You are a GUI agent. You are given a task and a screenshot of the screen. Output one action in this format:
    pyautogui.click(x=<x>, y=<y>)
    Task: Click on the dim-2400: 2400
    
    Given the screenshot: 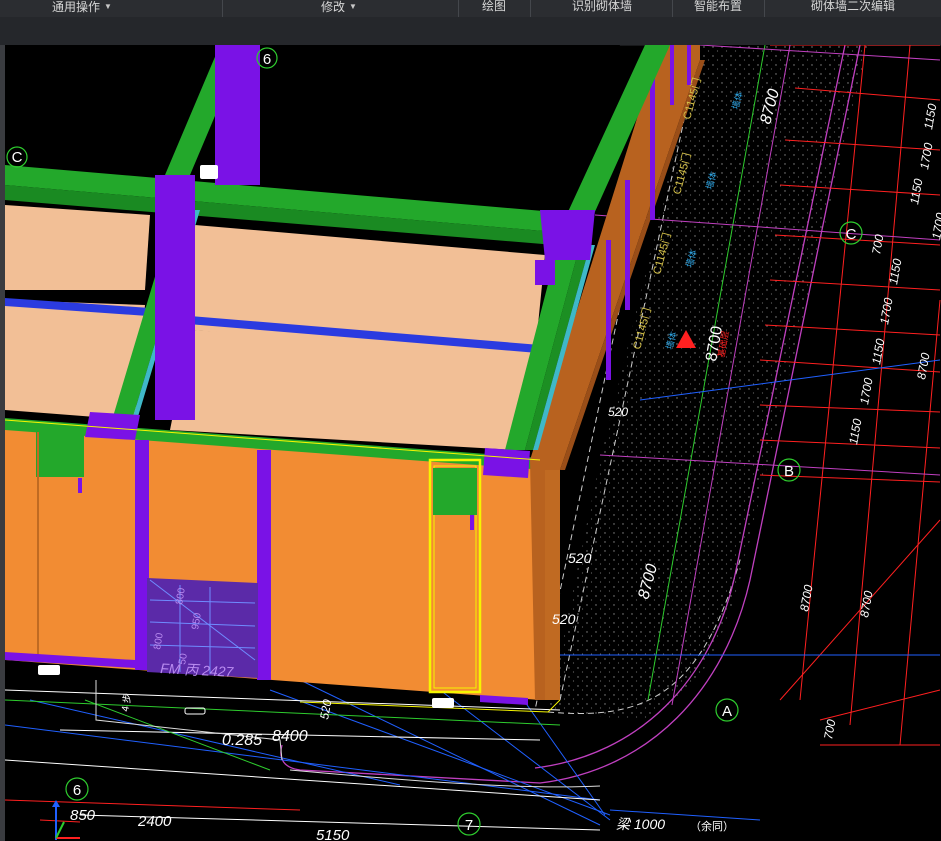 What is the action you would take?
    pyautogui.click(x=154, y=821)
    